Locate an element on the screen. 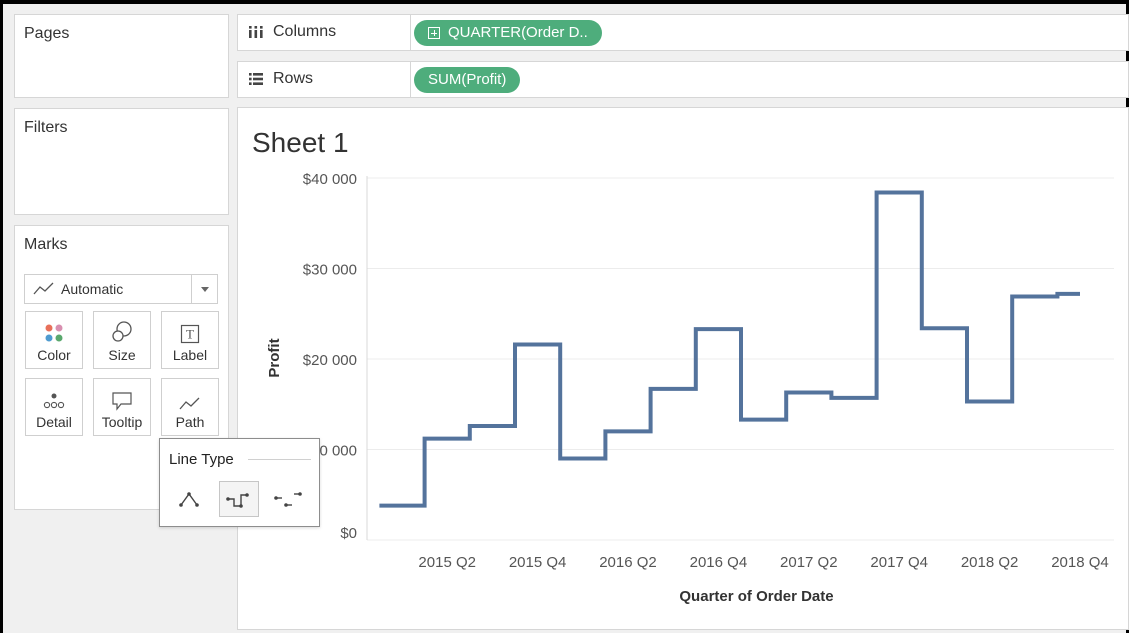 The height and width of the screenshot is (633, 1129). tooltip-button: Tooltip is located at coordinates (122, 407).